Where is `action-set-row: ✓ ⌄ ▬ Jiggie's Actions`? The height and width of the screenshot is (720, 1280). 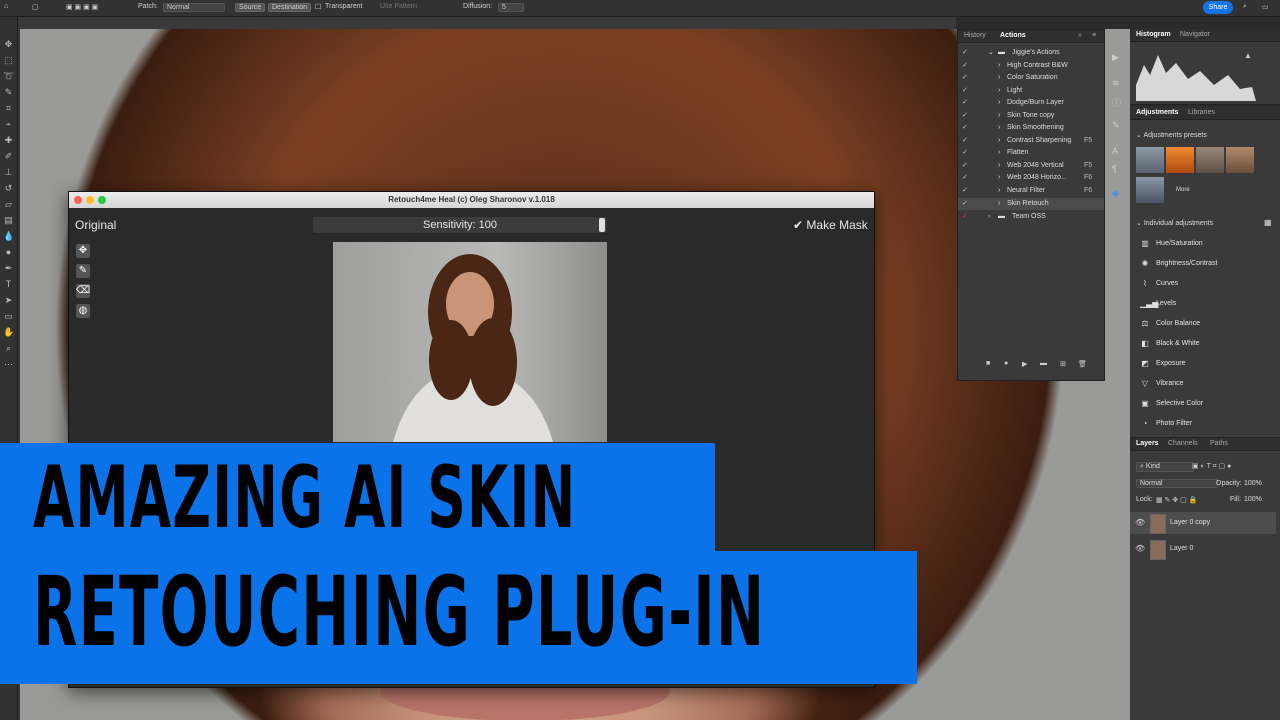
action-set-row: ✓ ⌄ ▬ Jiggie's Actions is located at coordinates (1031, 53).